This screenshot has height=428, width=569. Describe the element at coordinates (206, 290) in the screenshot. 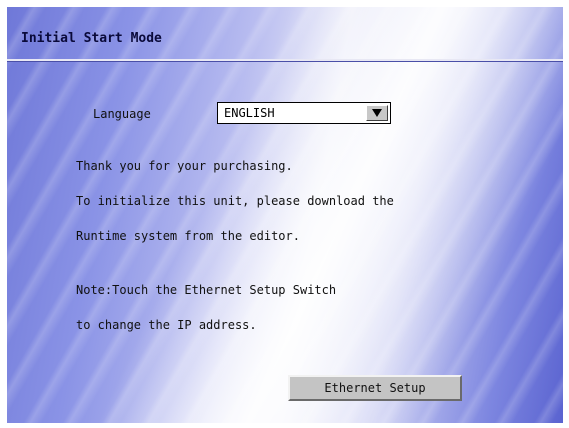

I see `note-line-1: Note:Touch the Ethernet Setup Switch` at that location.